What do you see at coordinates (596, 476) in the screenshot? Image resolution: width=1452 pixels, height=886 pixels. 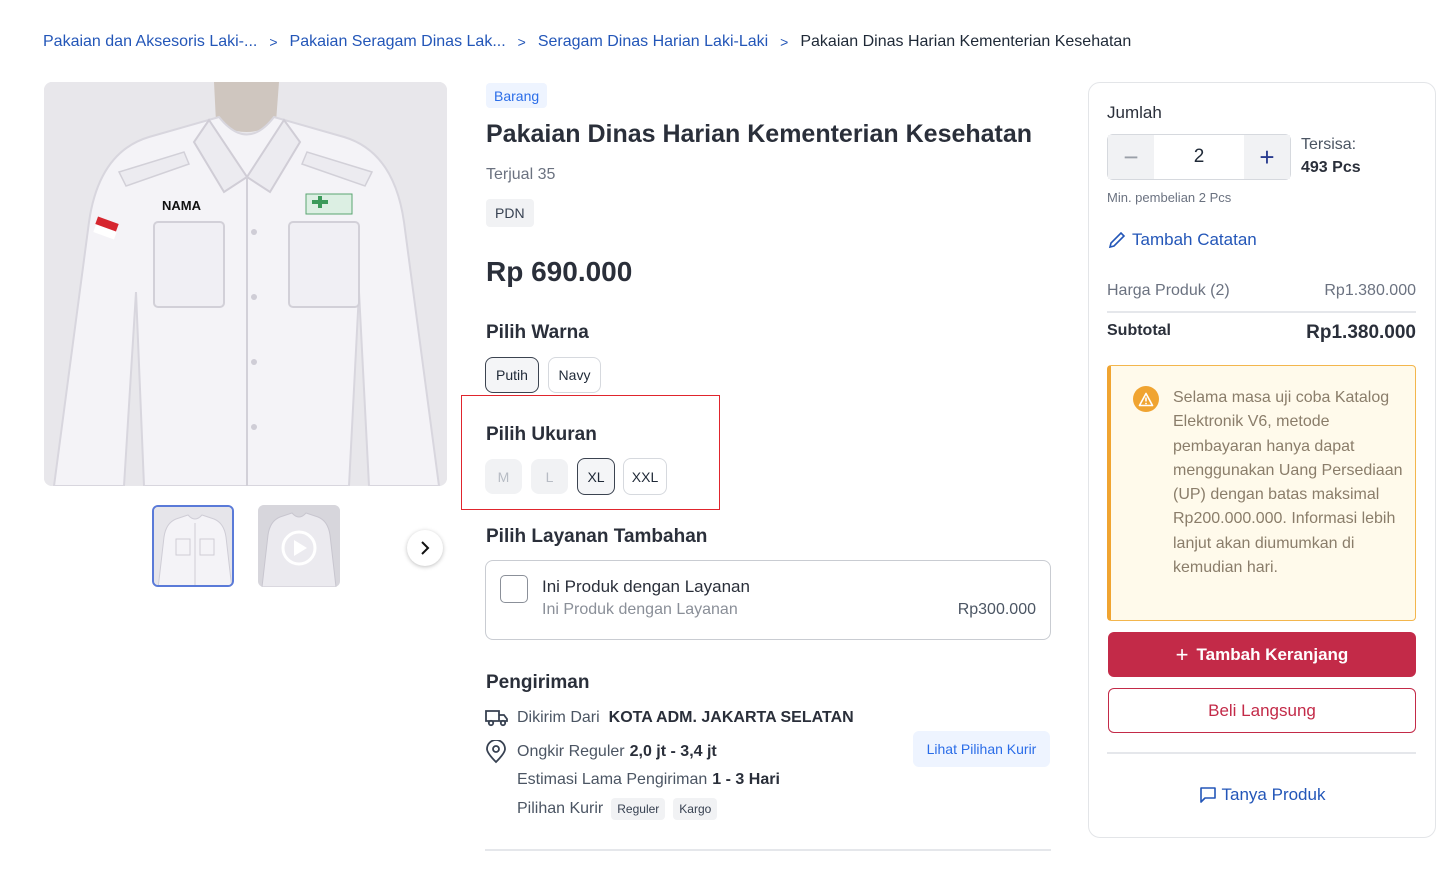 I see `size-option-xl: XL` at bounding box center [596, 476].